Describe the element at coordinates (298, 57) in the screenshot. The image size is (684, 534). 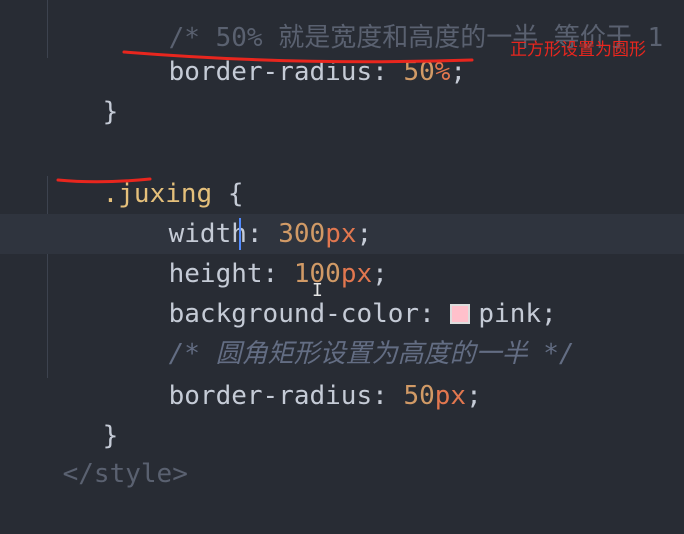
I see `underline-border-radius` at that location.